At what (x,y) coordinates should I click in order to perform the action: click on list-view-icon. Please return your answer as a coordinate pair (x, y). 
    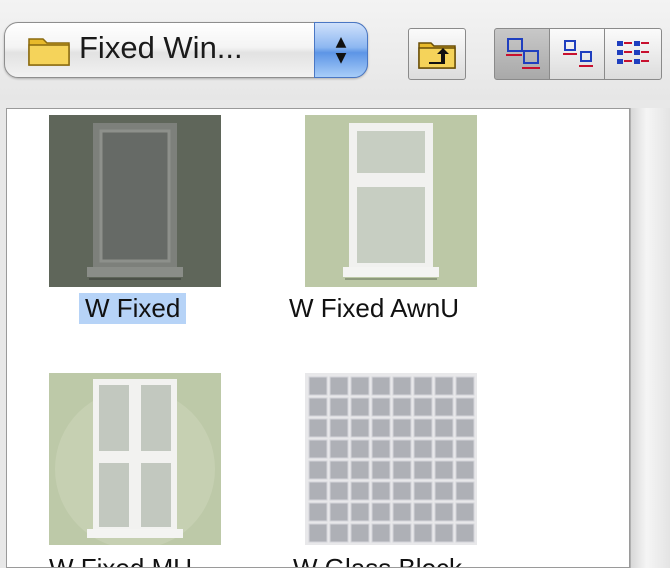
    Looking at the image, I should click on (633, 52).